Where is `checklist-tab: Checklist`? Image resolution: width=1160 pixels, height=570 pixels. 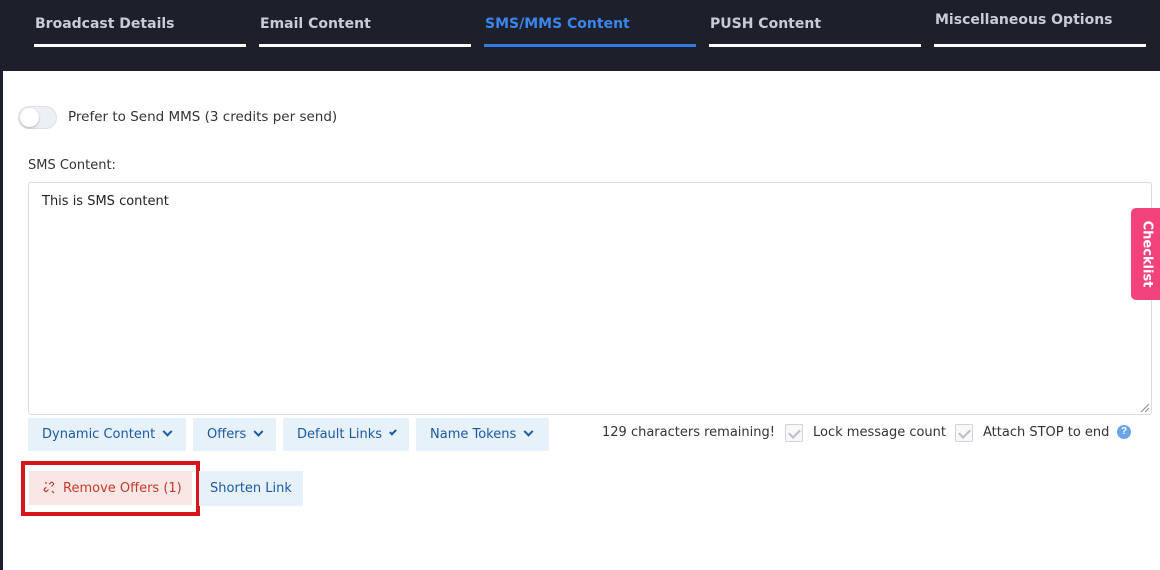 checklist-tab: Checklist is located at coordinates (1145, 254).